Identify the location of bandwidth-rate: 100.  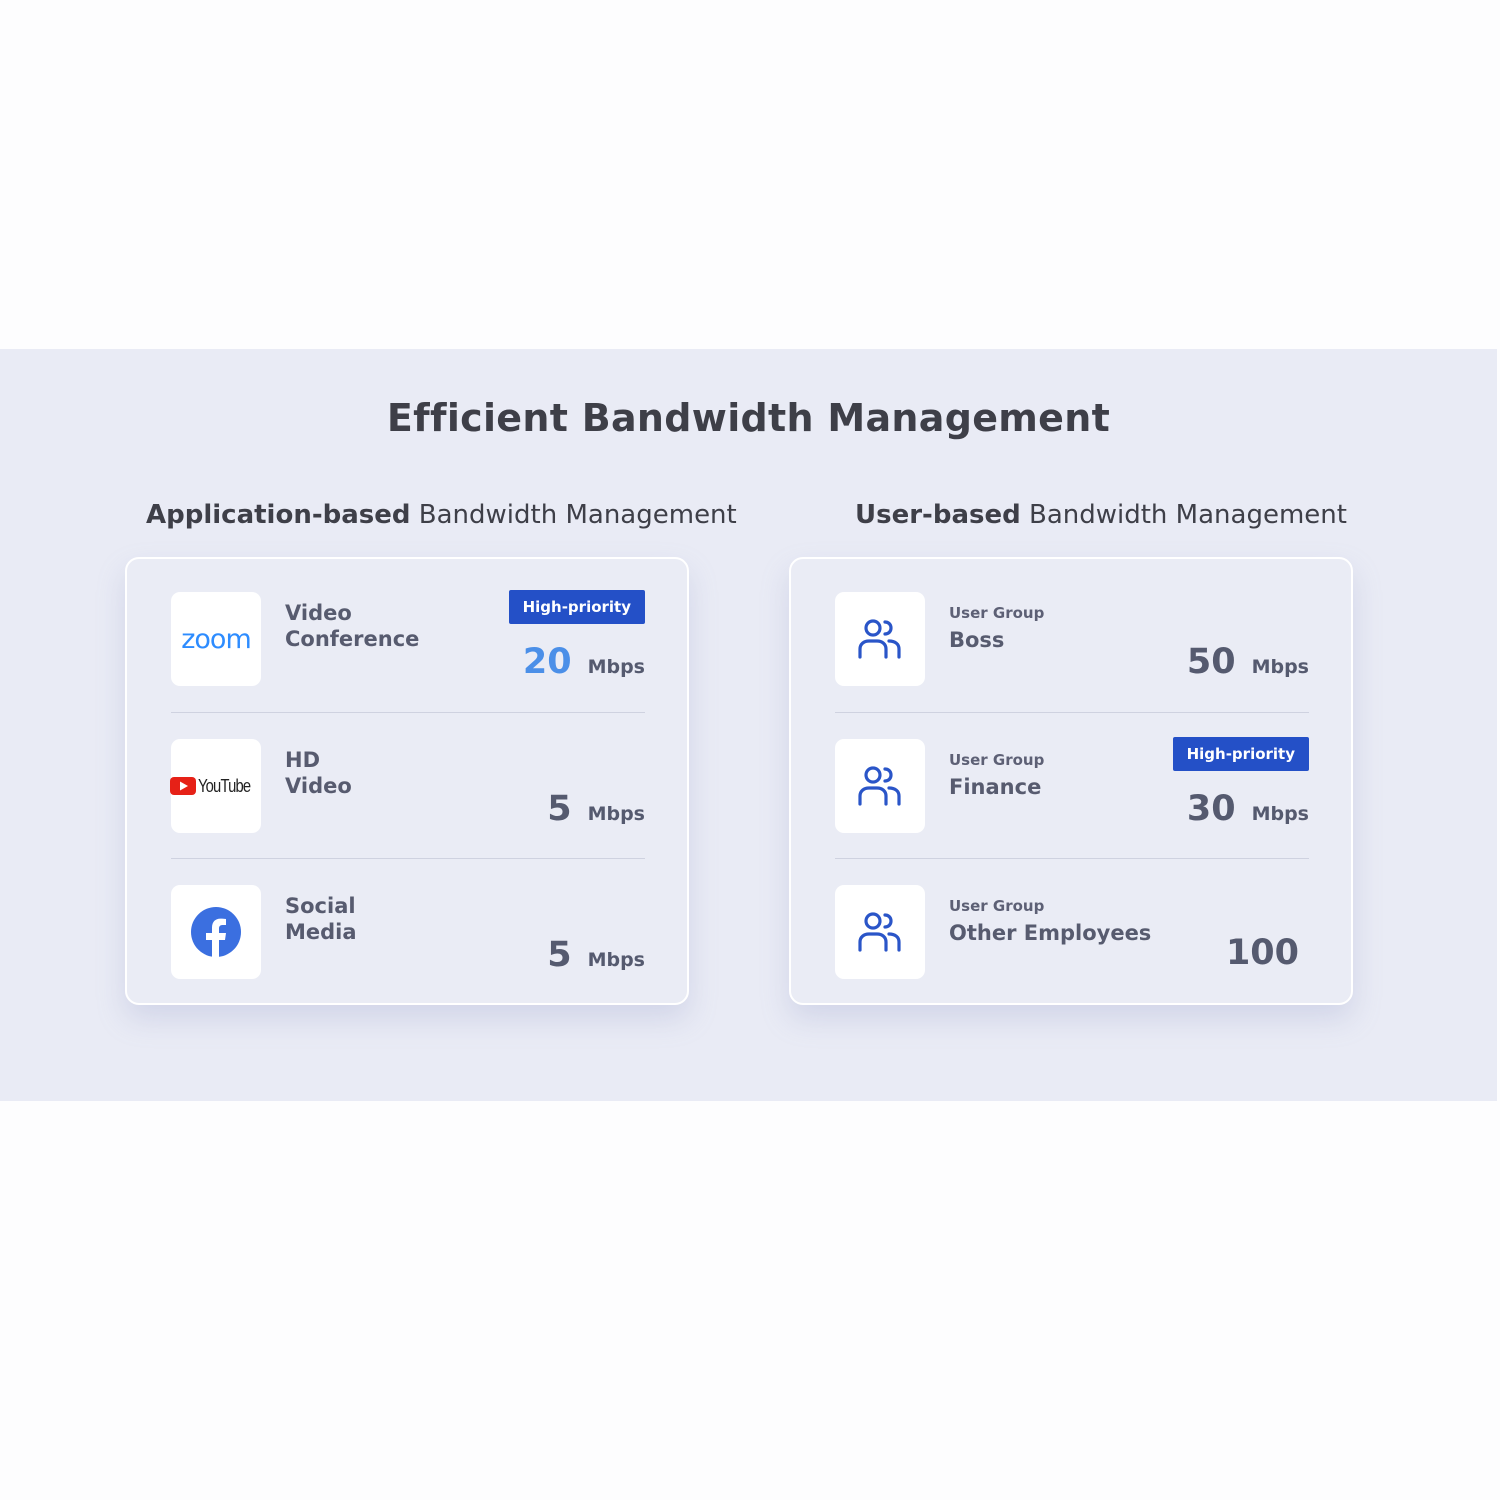
(1262, 953).